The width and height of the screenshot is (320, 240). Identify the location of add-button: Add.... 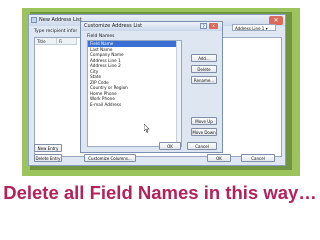
(204, 58).